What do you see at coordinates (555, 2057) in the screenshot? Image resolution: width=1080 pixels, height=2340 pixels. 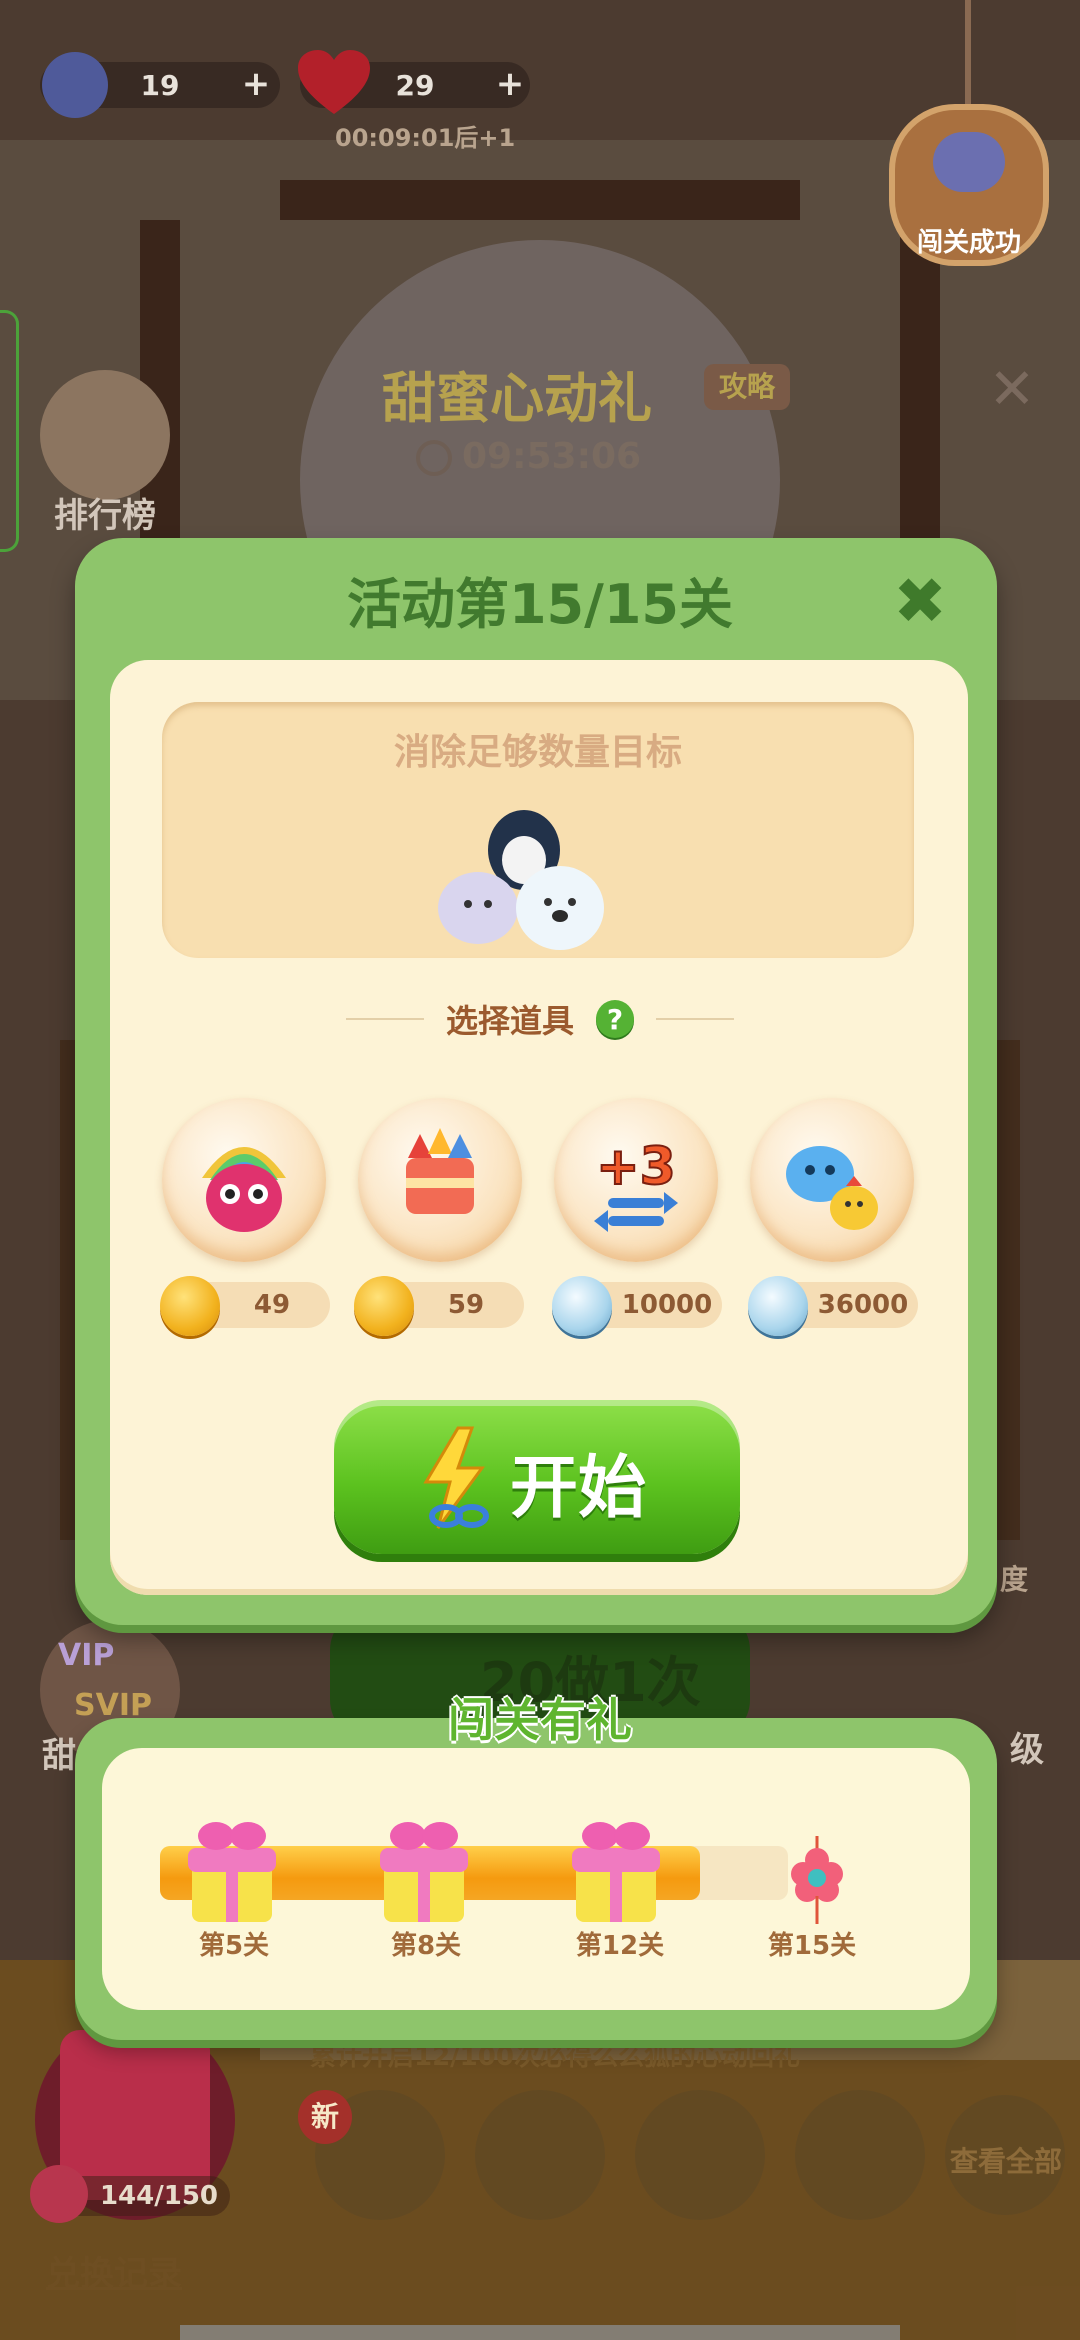 I see `accumulate-text: 累计开启12/100次必得么么狐的心动回礼` at bounding box center [555, 2057].